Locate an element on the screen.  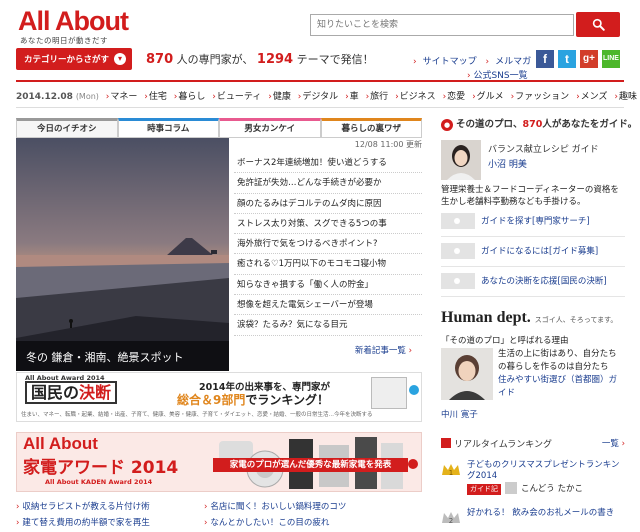
promo-mid: 人の専門家が、 is located at coordinates (215, 59).